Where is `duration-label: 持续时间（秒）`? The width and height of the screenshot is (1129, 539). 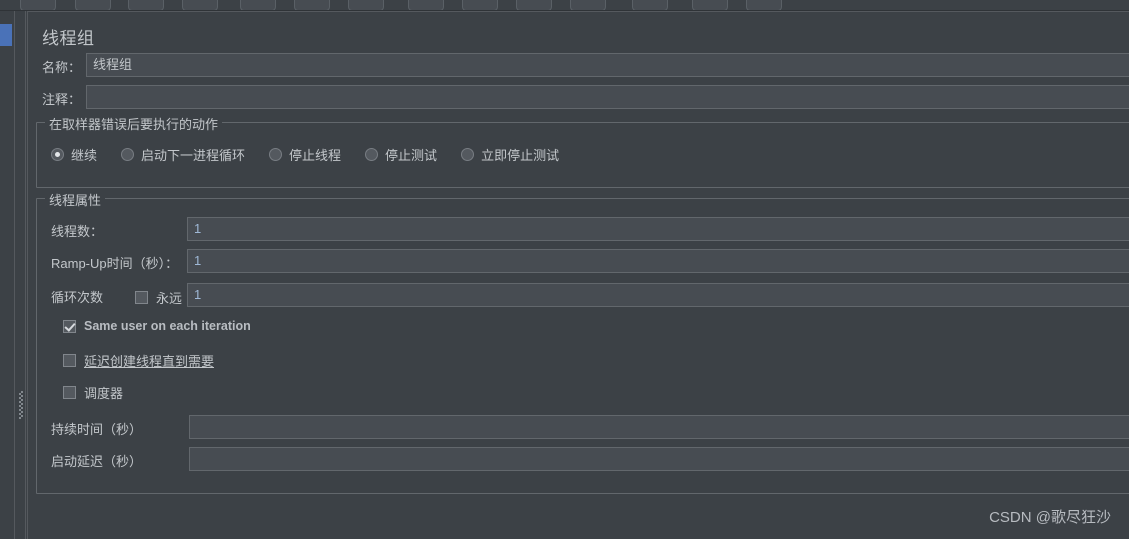 duration-label: 持续时间（秒） is located at coordinates (97, 429).